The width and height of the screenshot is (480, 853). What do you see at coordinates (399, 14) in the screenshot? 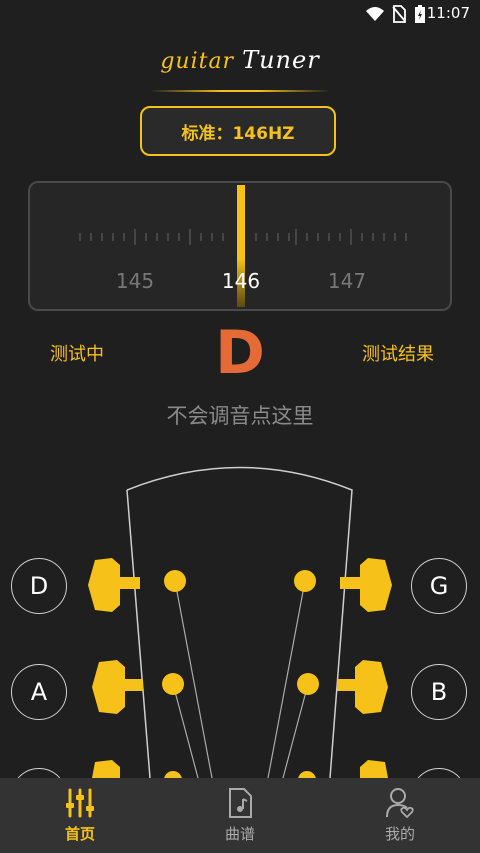
I see `no-sim-icon` at bounding box center [399, 14].